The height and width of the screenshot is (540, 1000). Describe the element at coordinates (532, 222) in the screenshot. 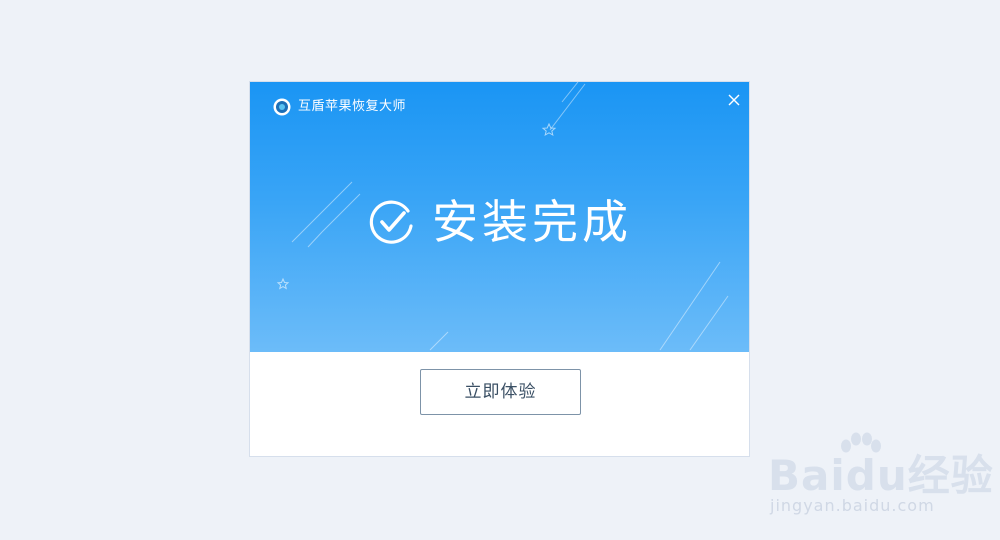

I see `install-complete-text: 安装完成` at that location.